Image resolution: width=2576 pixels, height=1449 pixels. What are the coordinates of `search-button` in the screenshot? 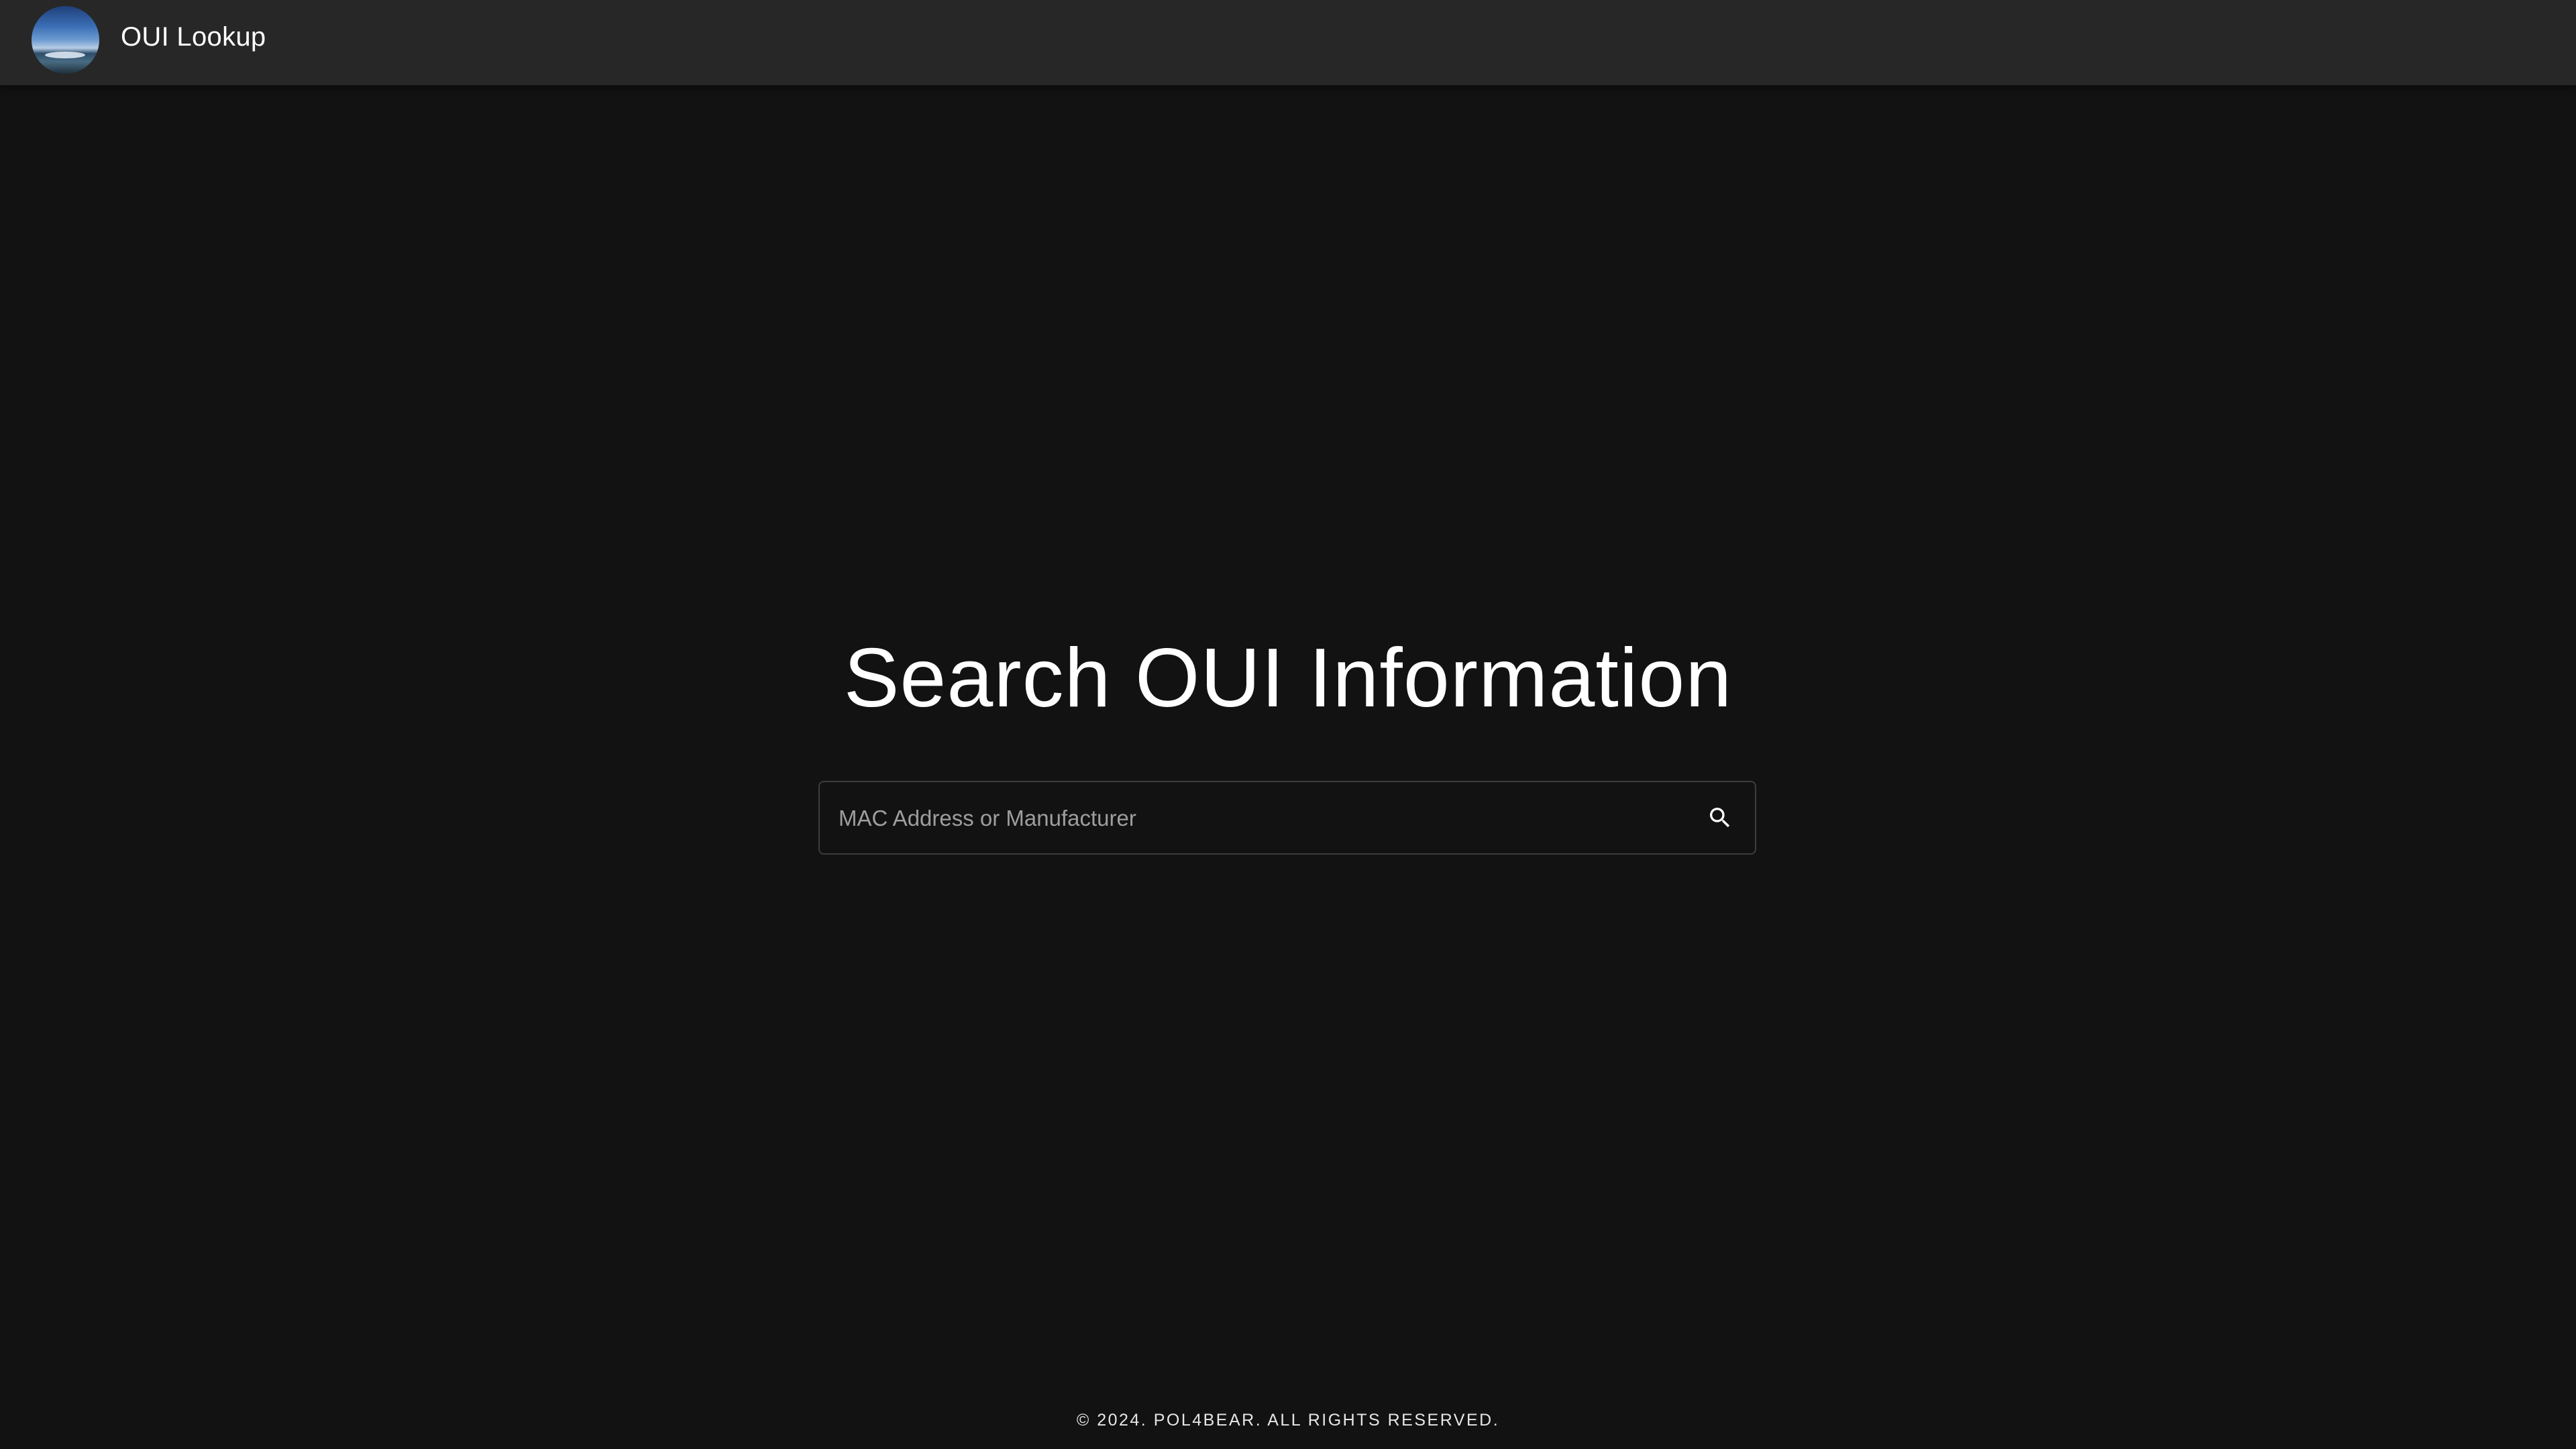 It's located at (1720, 818).